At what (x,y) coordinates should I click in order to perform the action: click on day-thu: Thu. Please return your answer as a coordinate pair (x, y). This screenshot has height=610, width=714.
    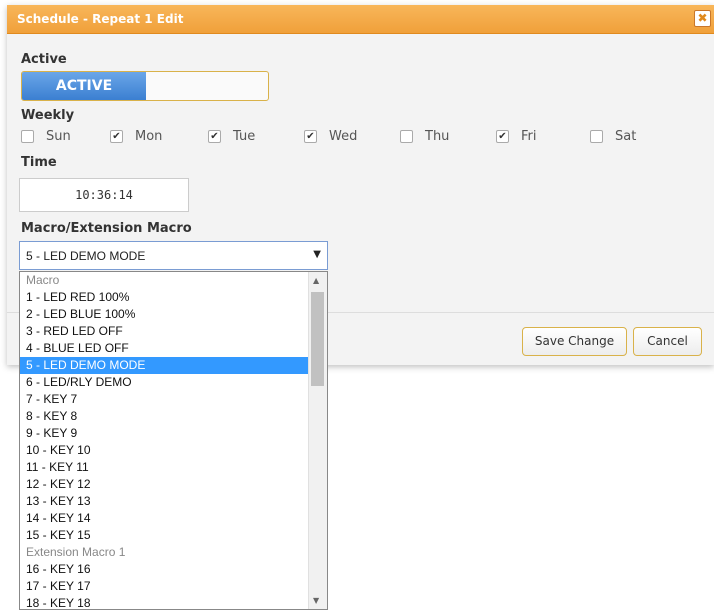
    Looking at the image, I should click on (424, 136).